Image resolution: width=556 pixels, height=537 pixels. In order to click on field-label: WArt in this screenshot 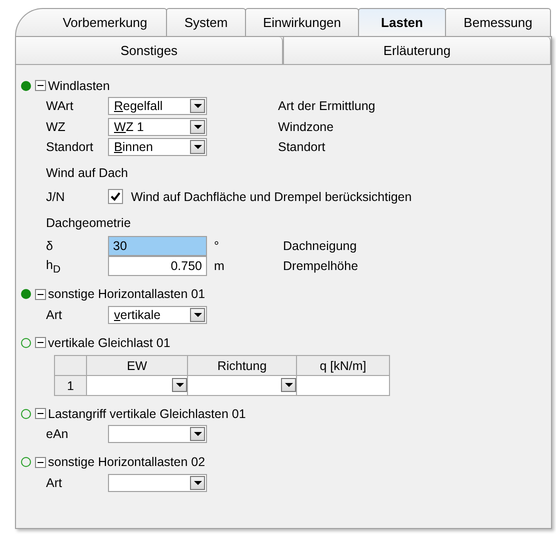, I will do `click(60, 106)`.